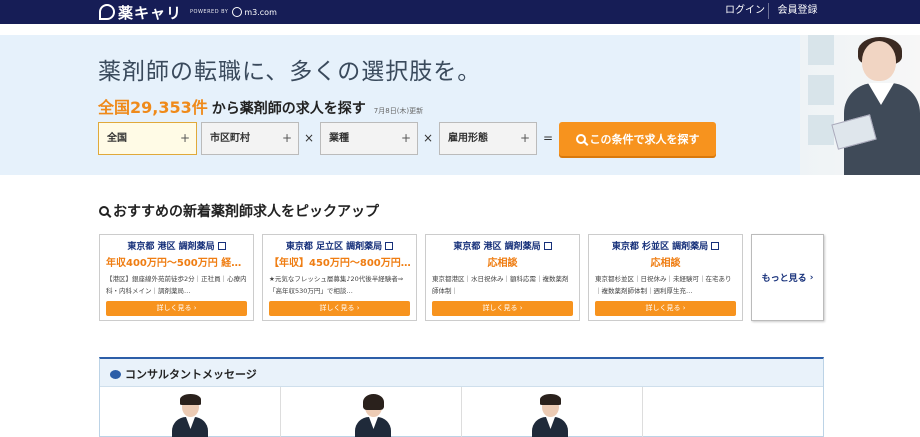 The height and width of the screenshot is (437, 920). What do you see at coordinates (199, 107) in the screenshot?
I see `count-unit: 件` at bounding box center [199, 107].